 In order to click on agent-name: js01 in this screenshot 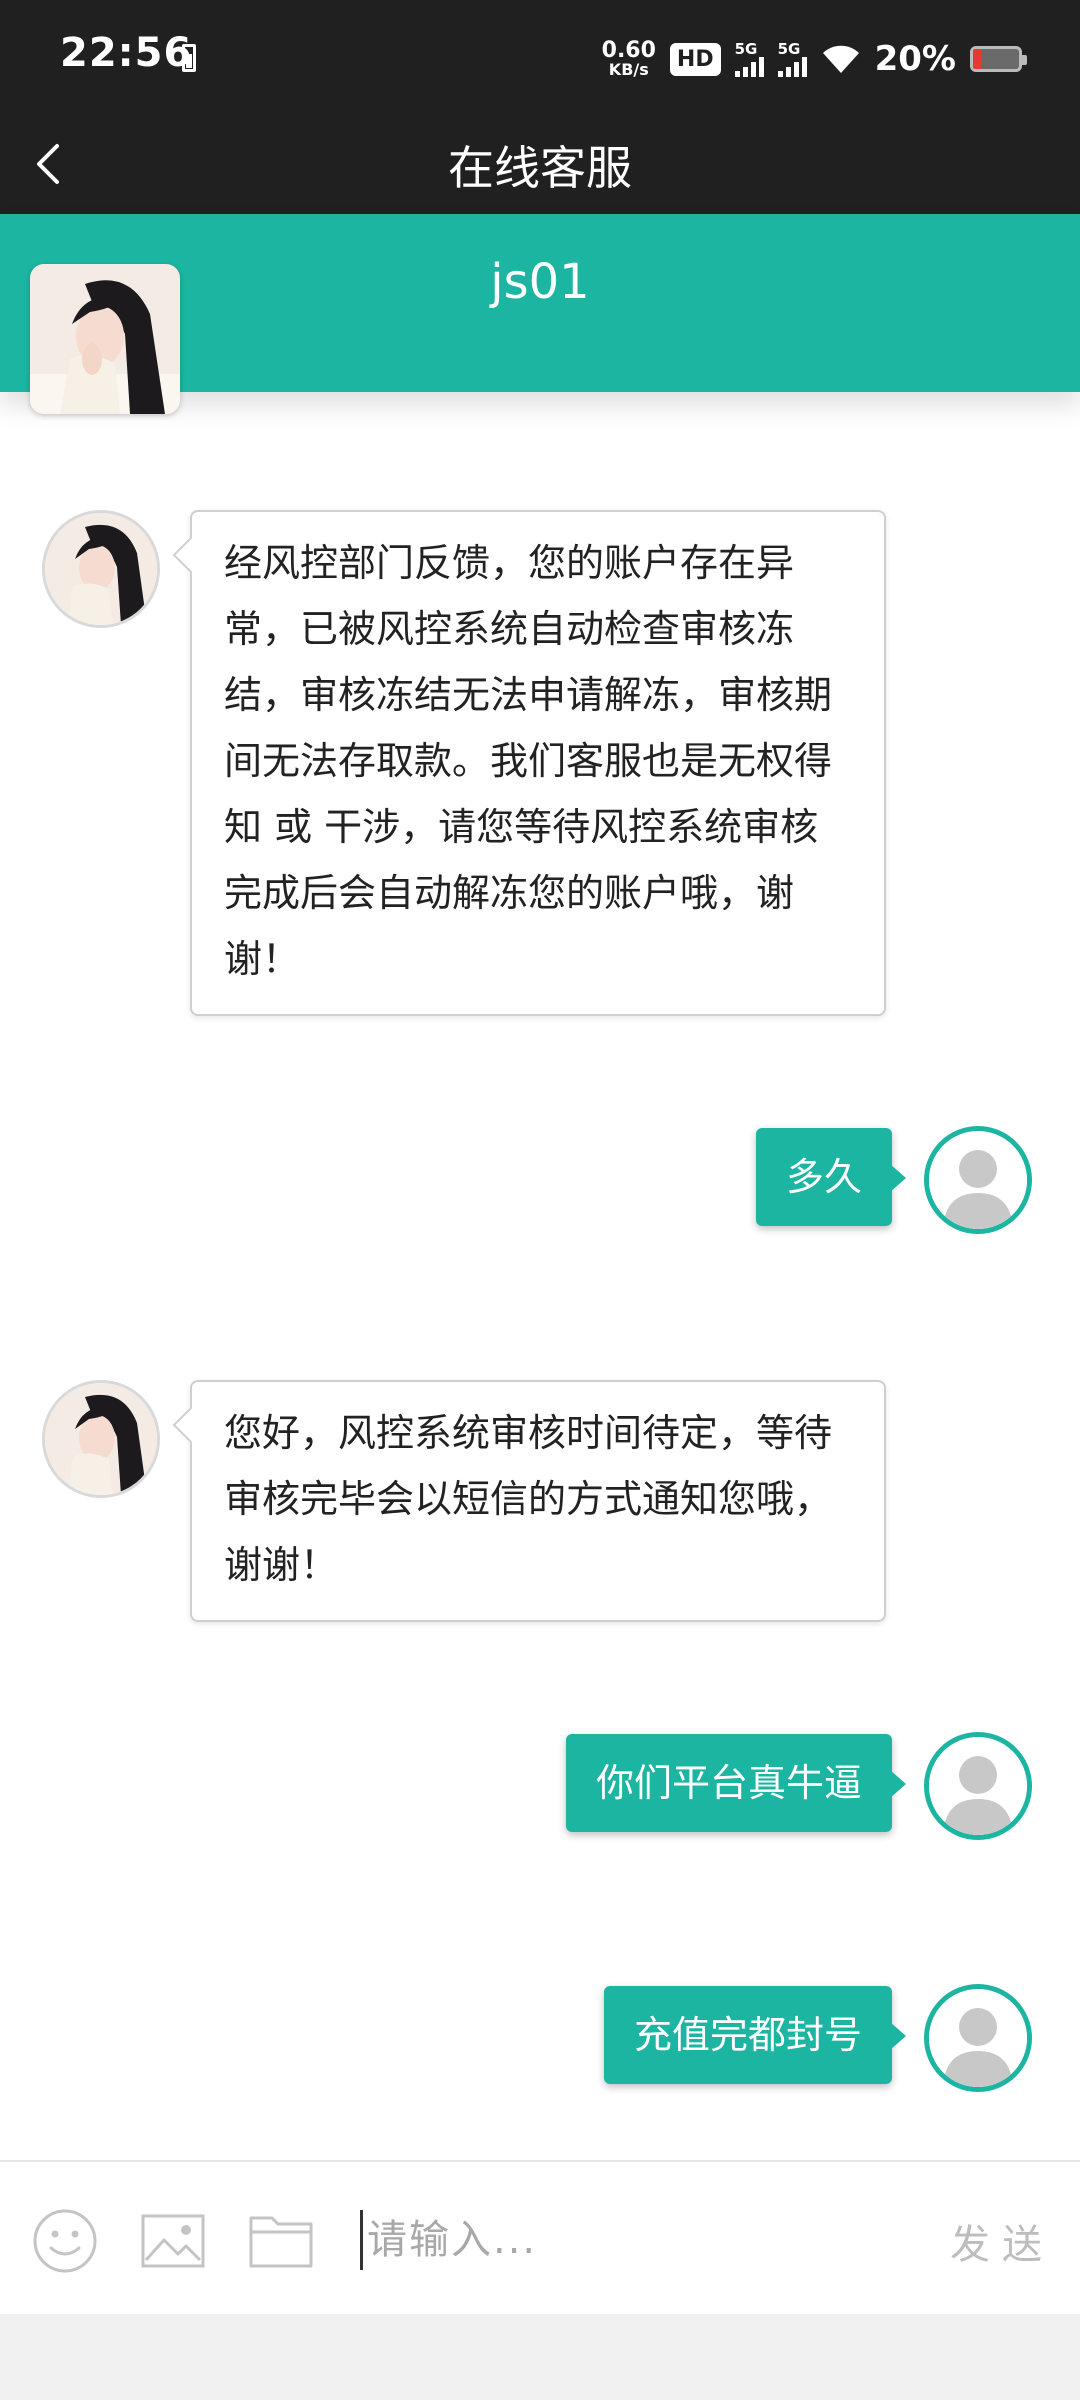, I will do `click(540, 282)`.